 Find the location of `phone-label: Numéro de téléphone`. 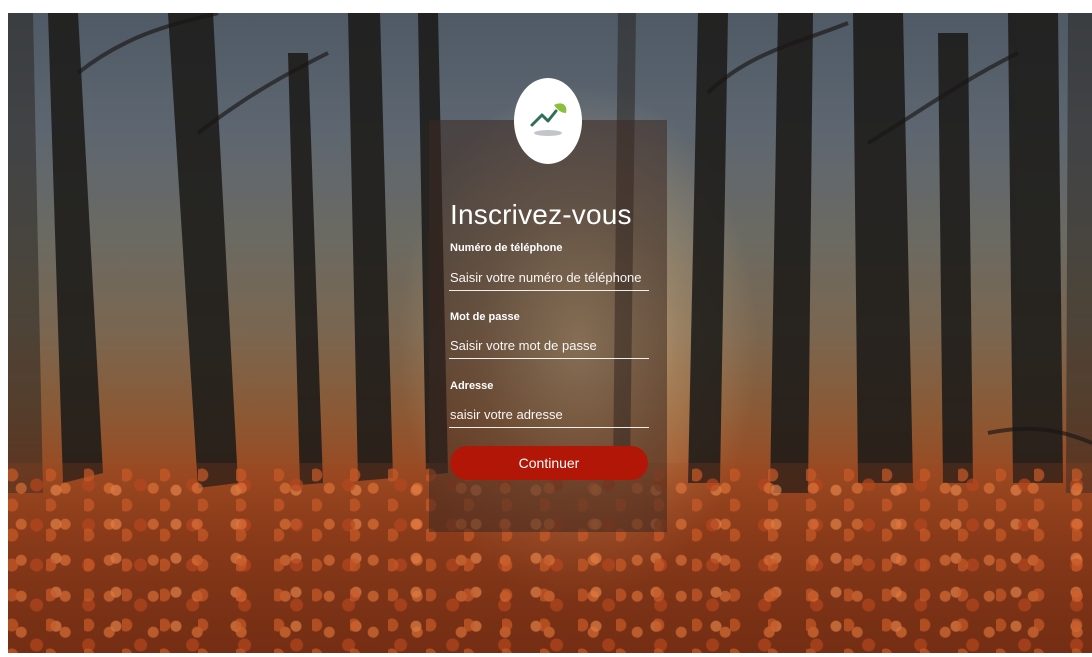

phone-label: Numéro de téléphone is located at coordinates (506, 248).